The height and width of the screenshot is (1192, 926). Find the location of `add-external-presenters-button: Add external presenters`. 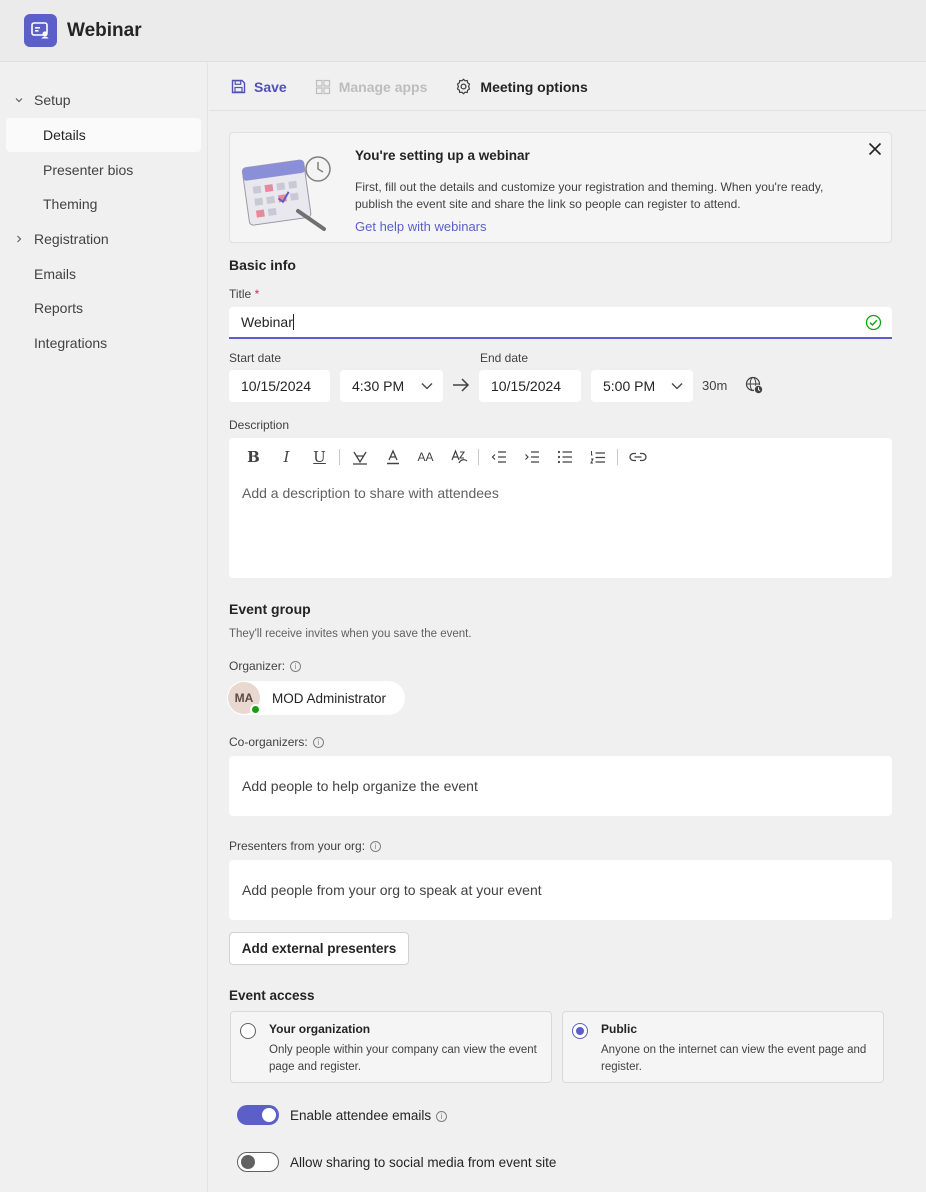

add-external-presenters-button: Add external presenters is located at coordinates (319, 948).